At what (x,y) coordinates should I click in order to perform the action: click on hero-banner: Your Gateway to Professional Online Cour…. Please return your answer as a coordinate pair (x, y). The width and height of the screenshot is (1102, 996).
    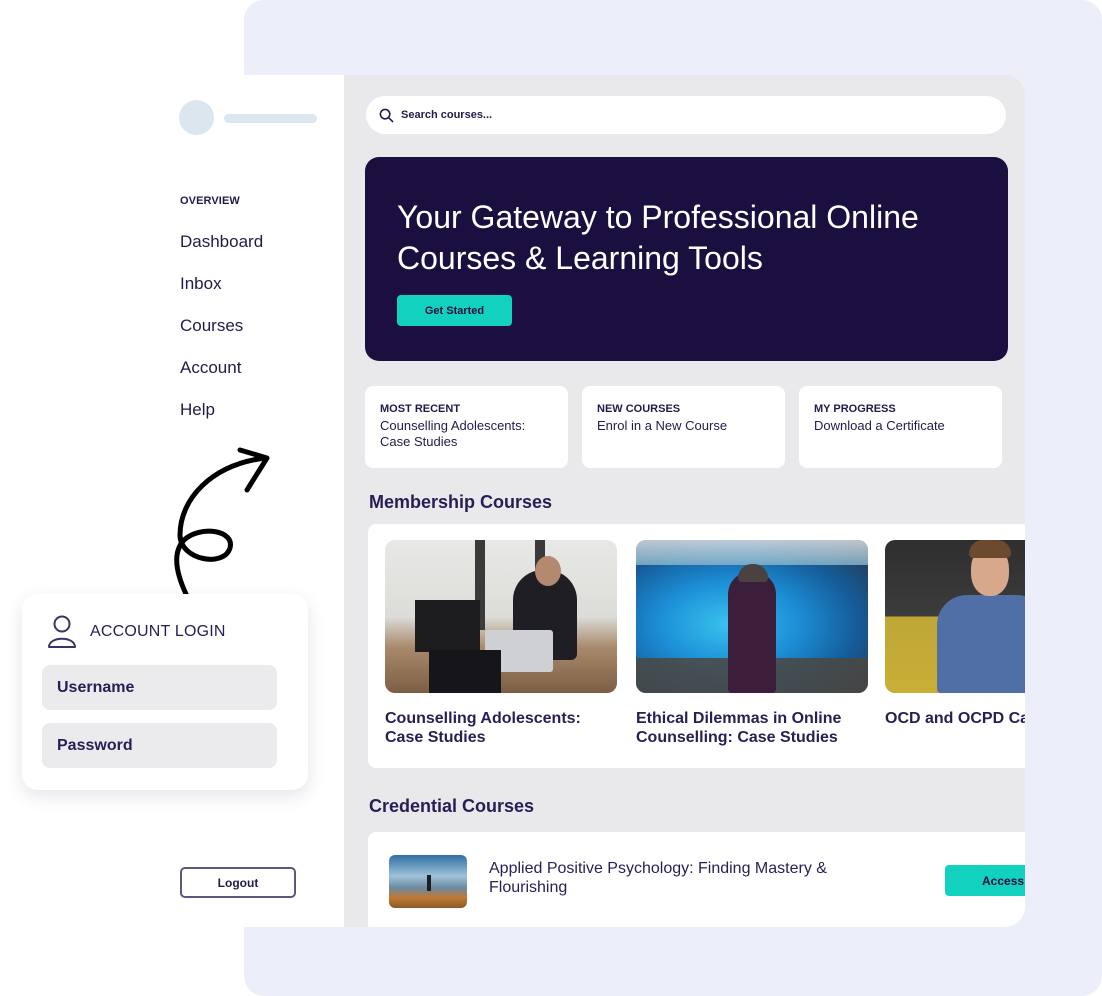
    Looking at the image, I should click on (686, 259).